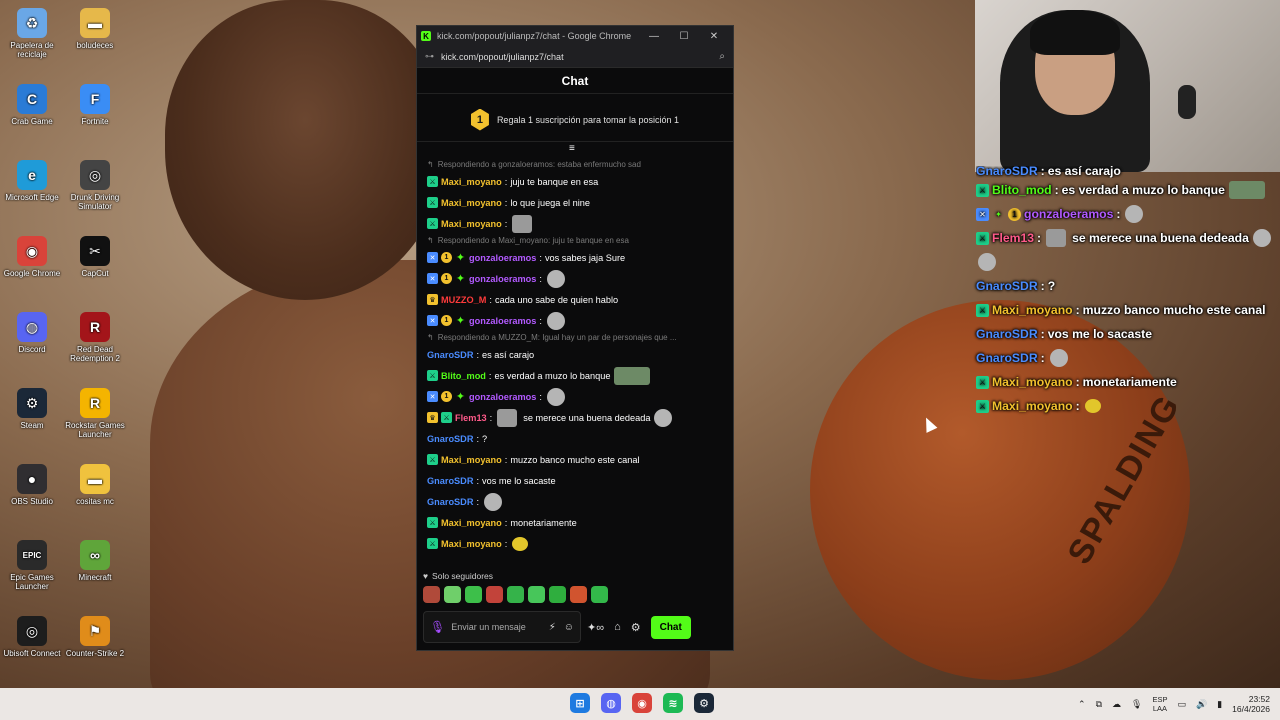 Image resolution: width=1280 pixels, height=720 pixels. What do you see at coordinates (576, 149) in the screenshot?
I see `pause-chat-icon: ≡` at bounding box center [576, 149].